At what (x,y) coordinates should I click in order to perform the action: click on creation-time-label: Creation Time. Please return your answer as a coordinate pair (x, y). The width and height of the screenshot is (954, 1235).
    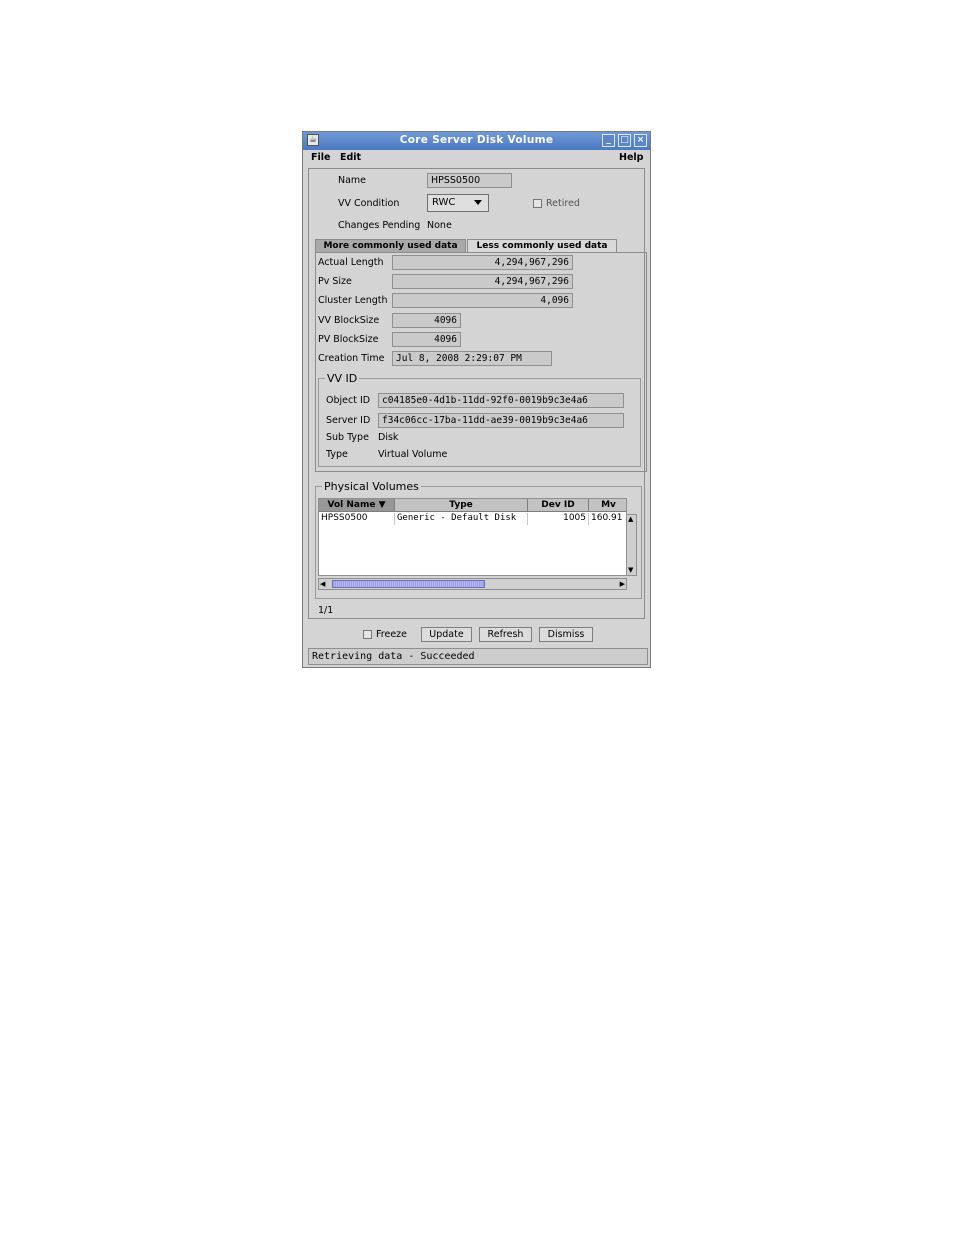
    Looking at the image, I should click on (351, 358).